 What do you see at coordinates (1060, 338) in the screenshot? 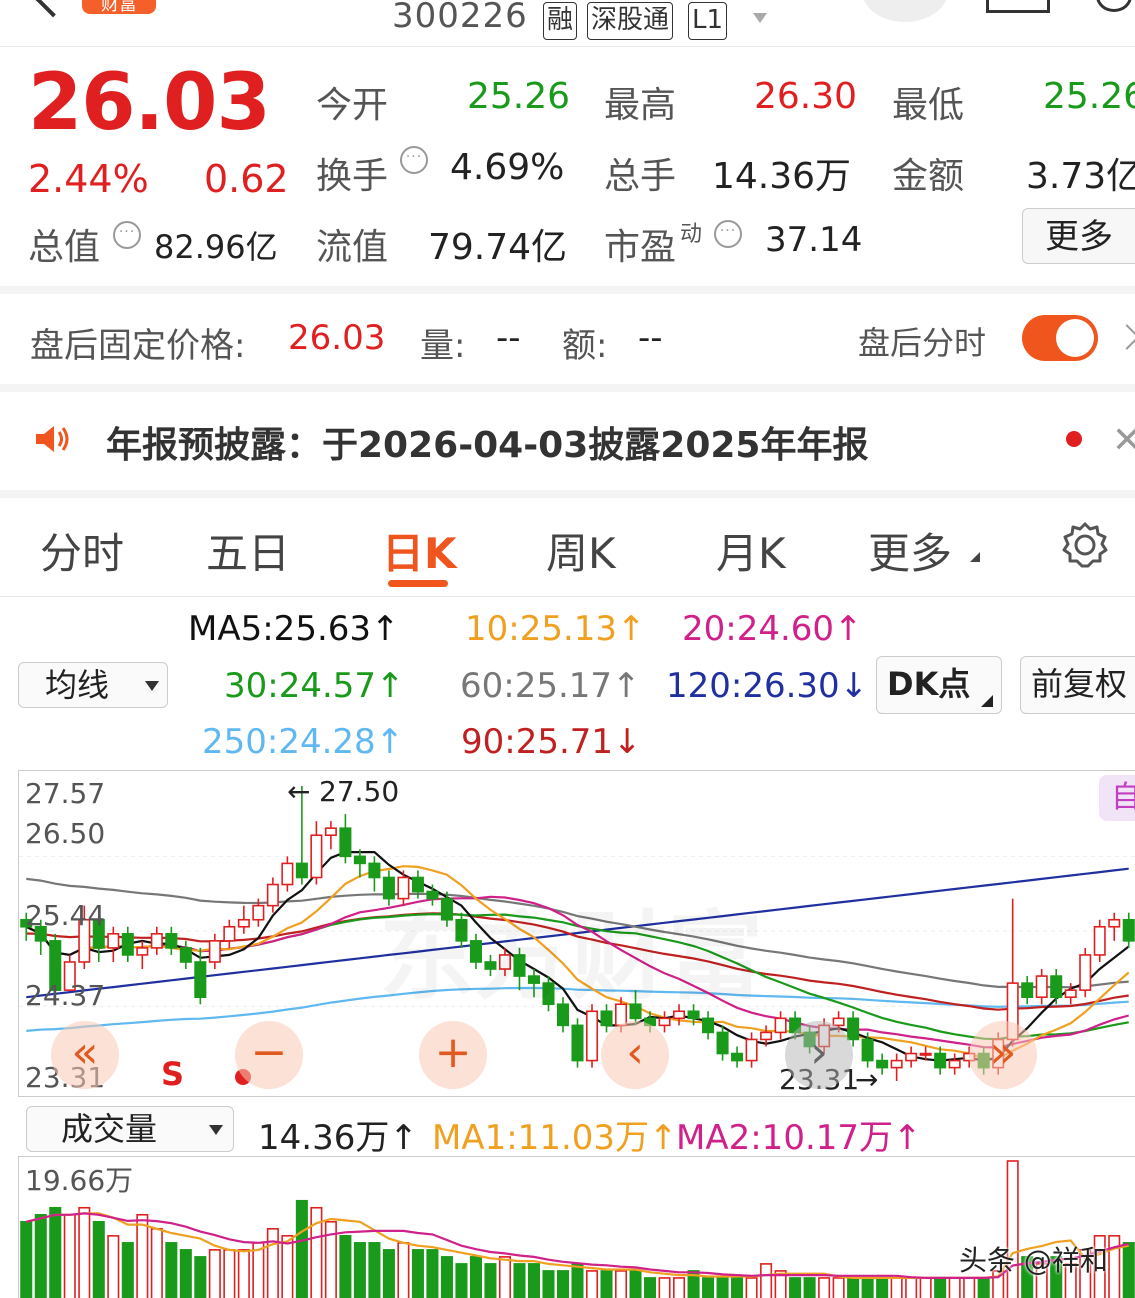
I see `afterhours-toggle` at bounding box center [1060, 338].